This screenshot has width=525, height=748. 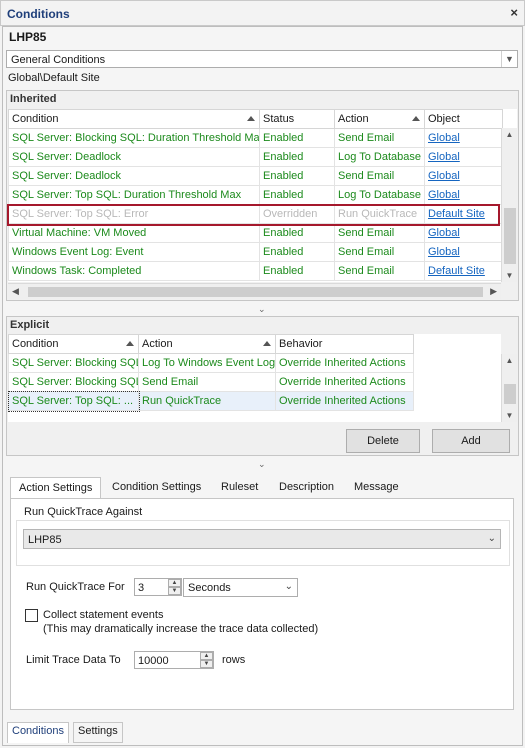 What do you see at coordinates (156, 487) in the screenshot?
I see `tab-condition-settings: Condition Settings` at bounding box center [156, 487].